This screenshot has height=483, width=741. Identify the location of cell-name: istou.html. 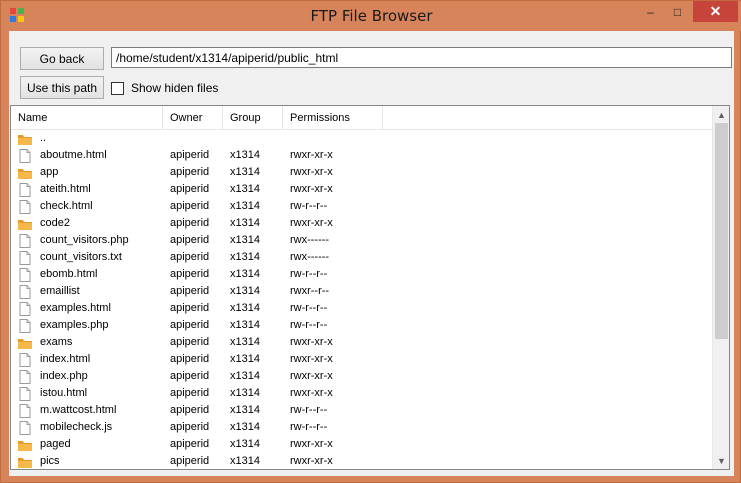
(87, 393).